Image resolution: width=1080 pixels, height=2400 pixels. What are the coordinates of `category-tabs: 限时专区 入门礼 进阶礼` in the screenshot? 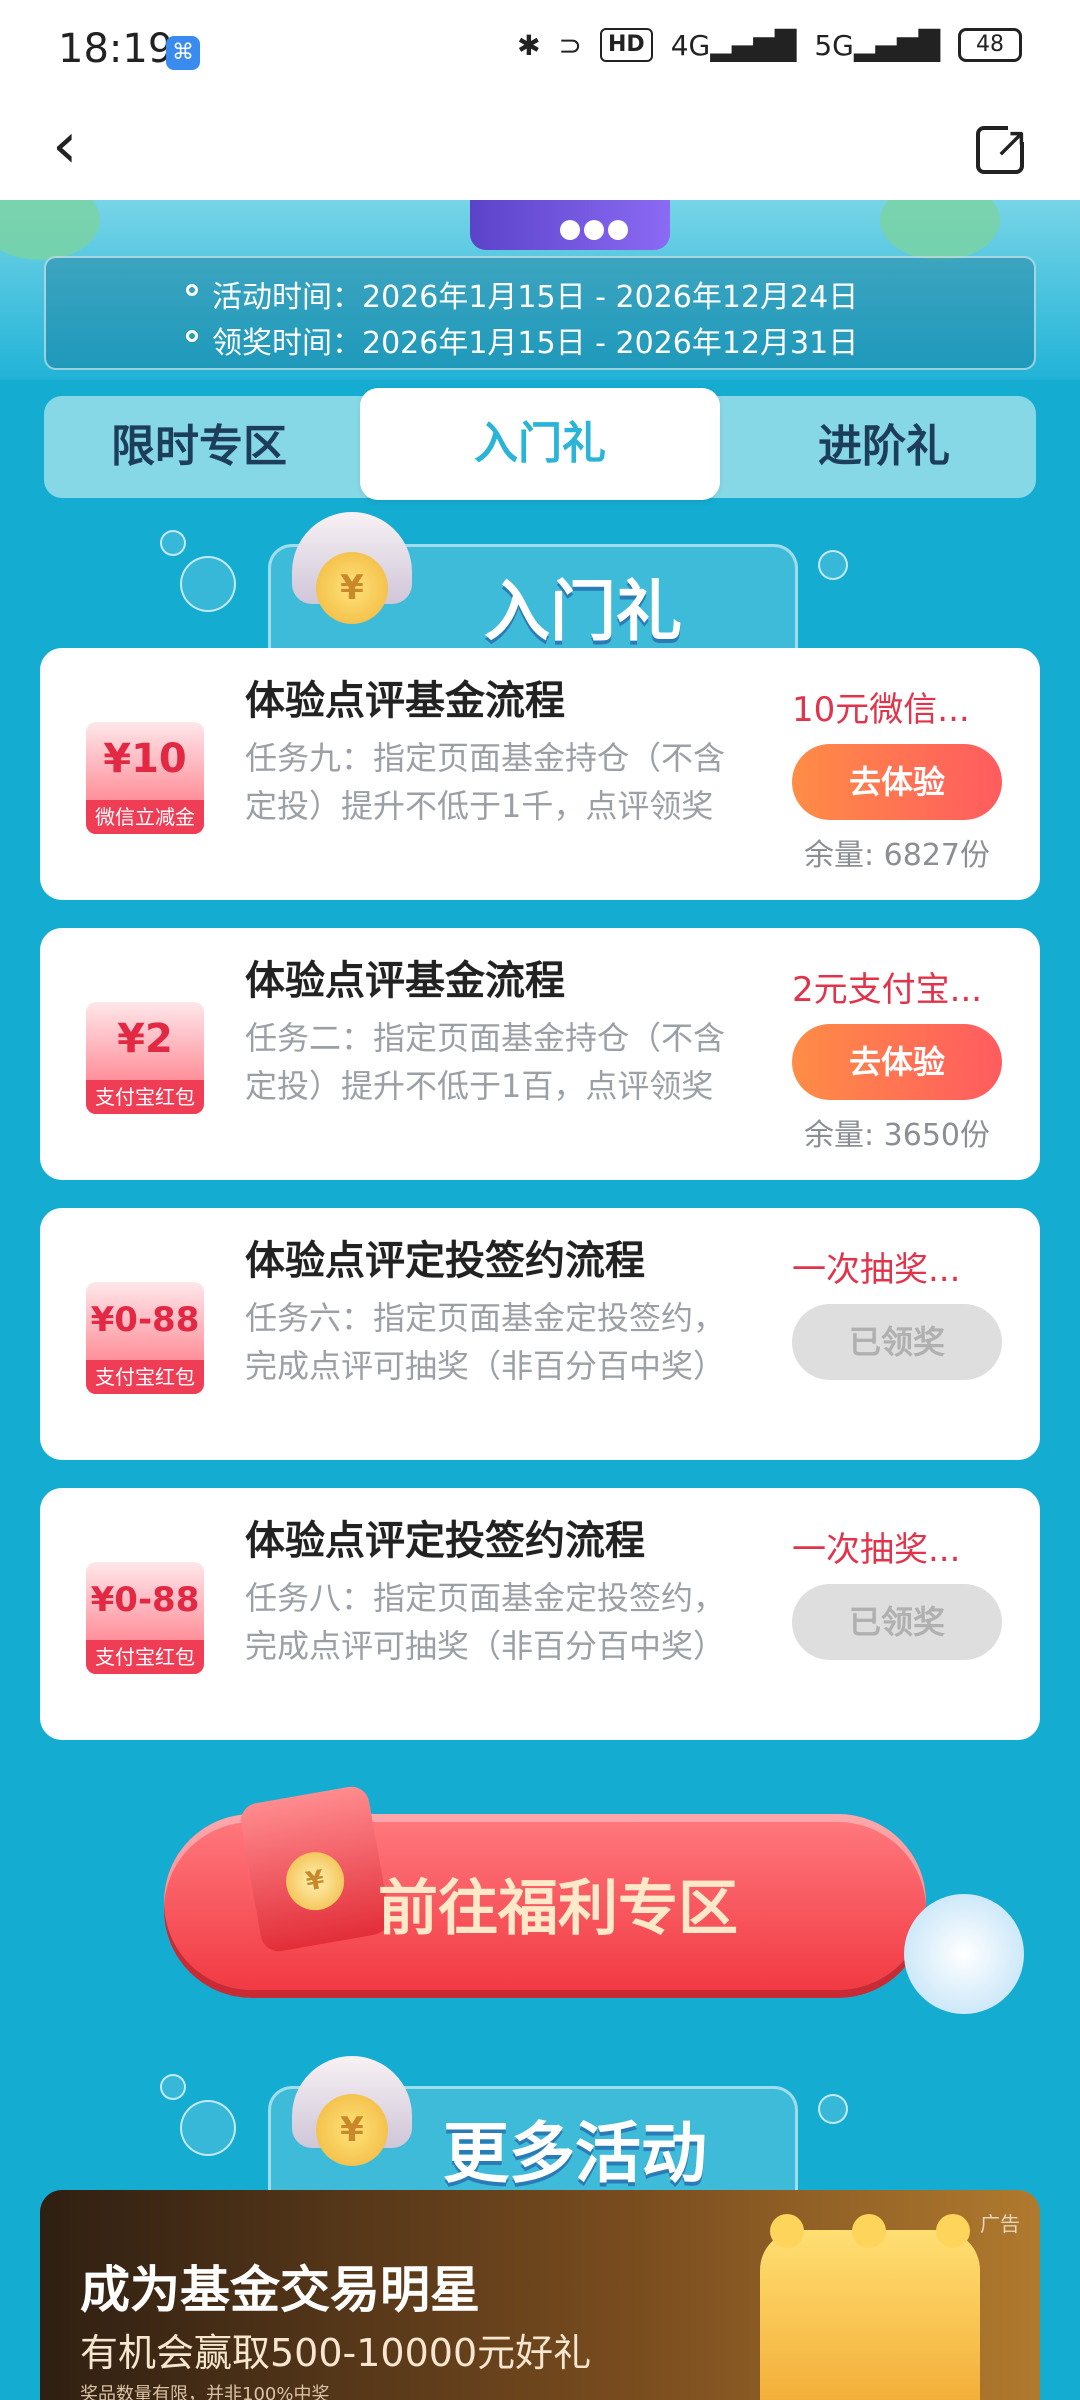 It's located at (540, 444).